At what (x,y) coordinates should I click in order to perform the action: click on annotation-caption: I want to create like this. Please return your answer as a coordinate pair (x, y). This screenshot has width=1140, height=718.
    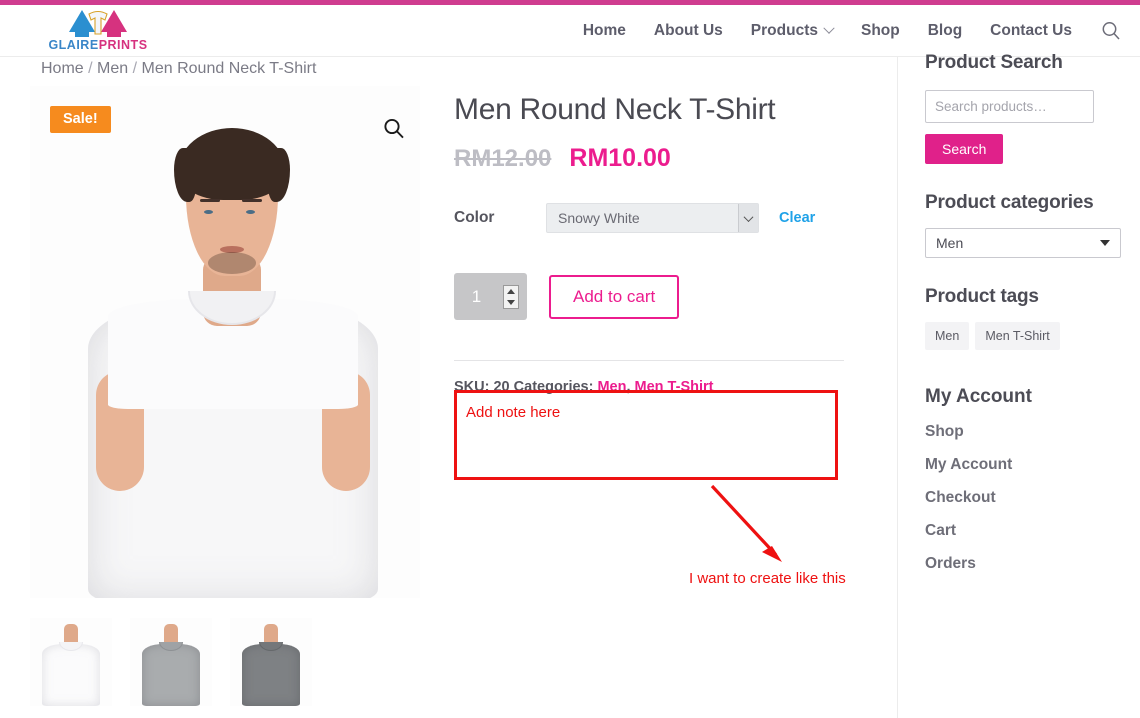
    Looking at the image, I should click on (767, 578).